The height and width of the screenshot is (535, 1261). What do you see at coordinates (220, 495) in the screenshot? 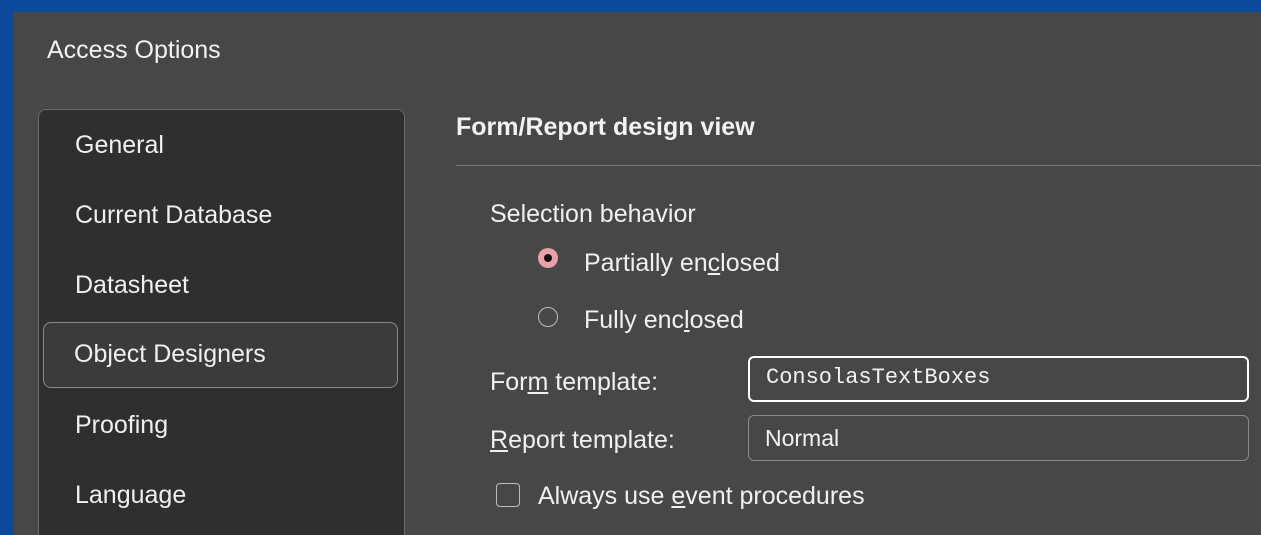
I see `nav-item-language: Language` at bounding box center [220, 495].